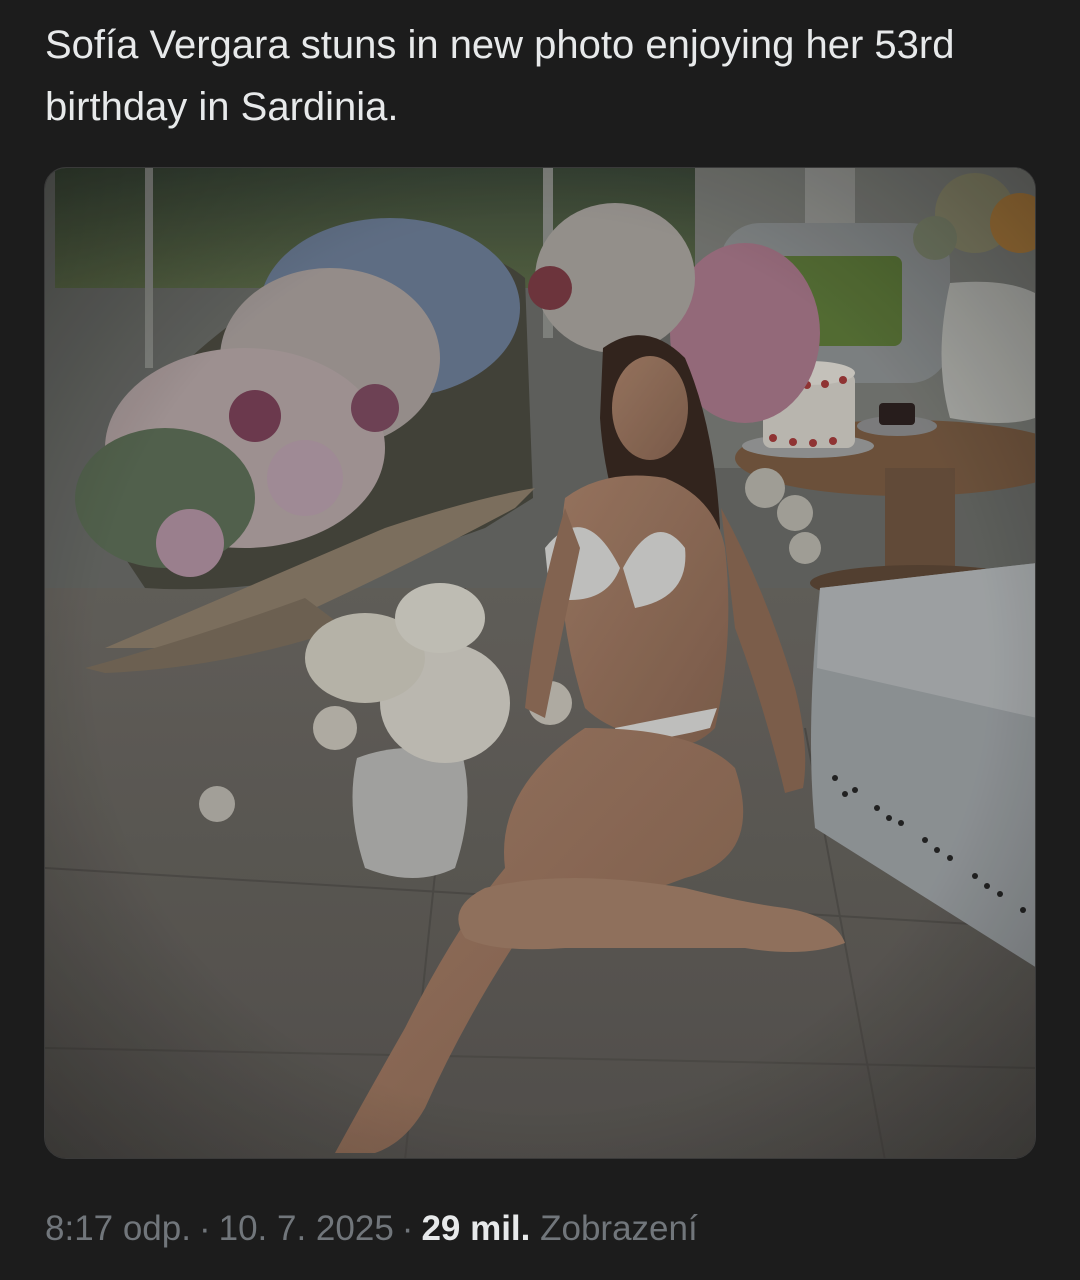 The image size is (1080, 1280). What do you see at coordinates (306, 1228) in the screenshot?
I see `tweet-date: 10. 7. 2025` at bounding box center [306, 1228].